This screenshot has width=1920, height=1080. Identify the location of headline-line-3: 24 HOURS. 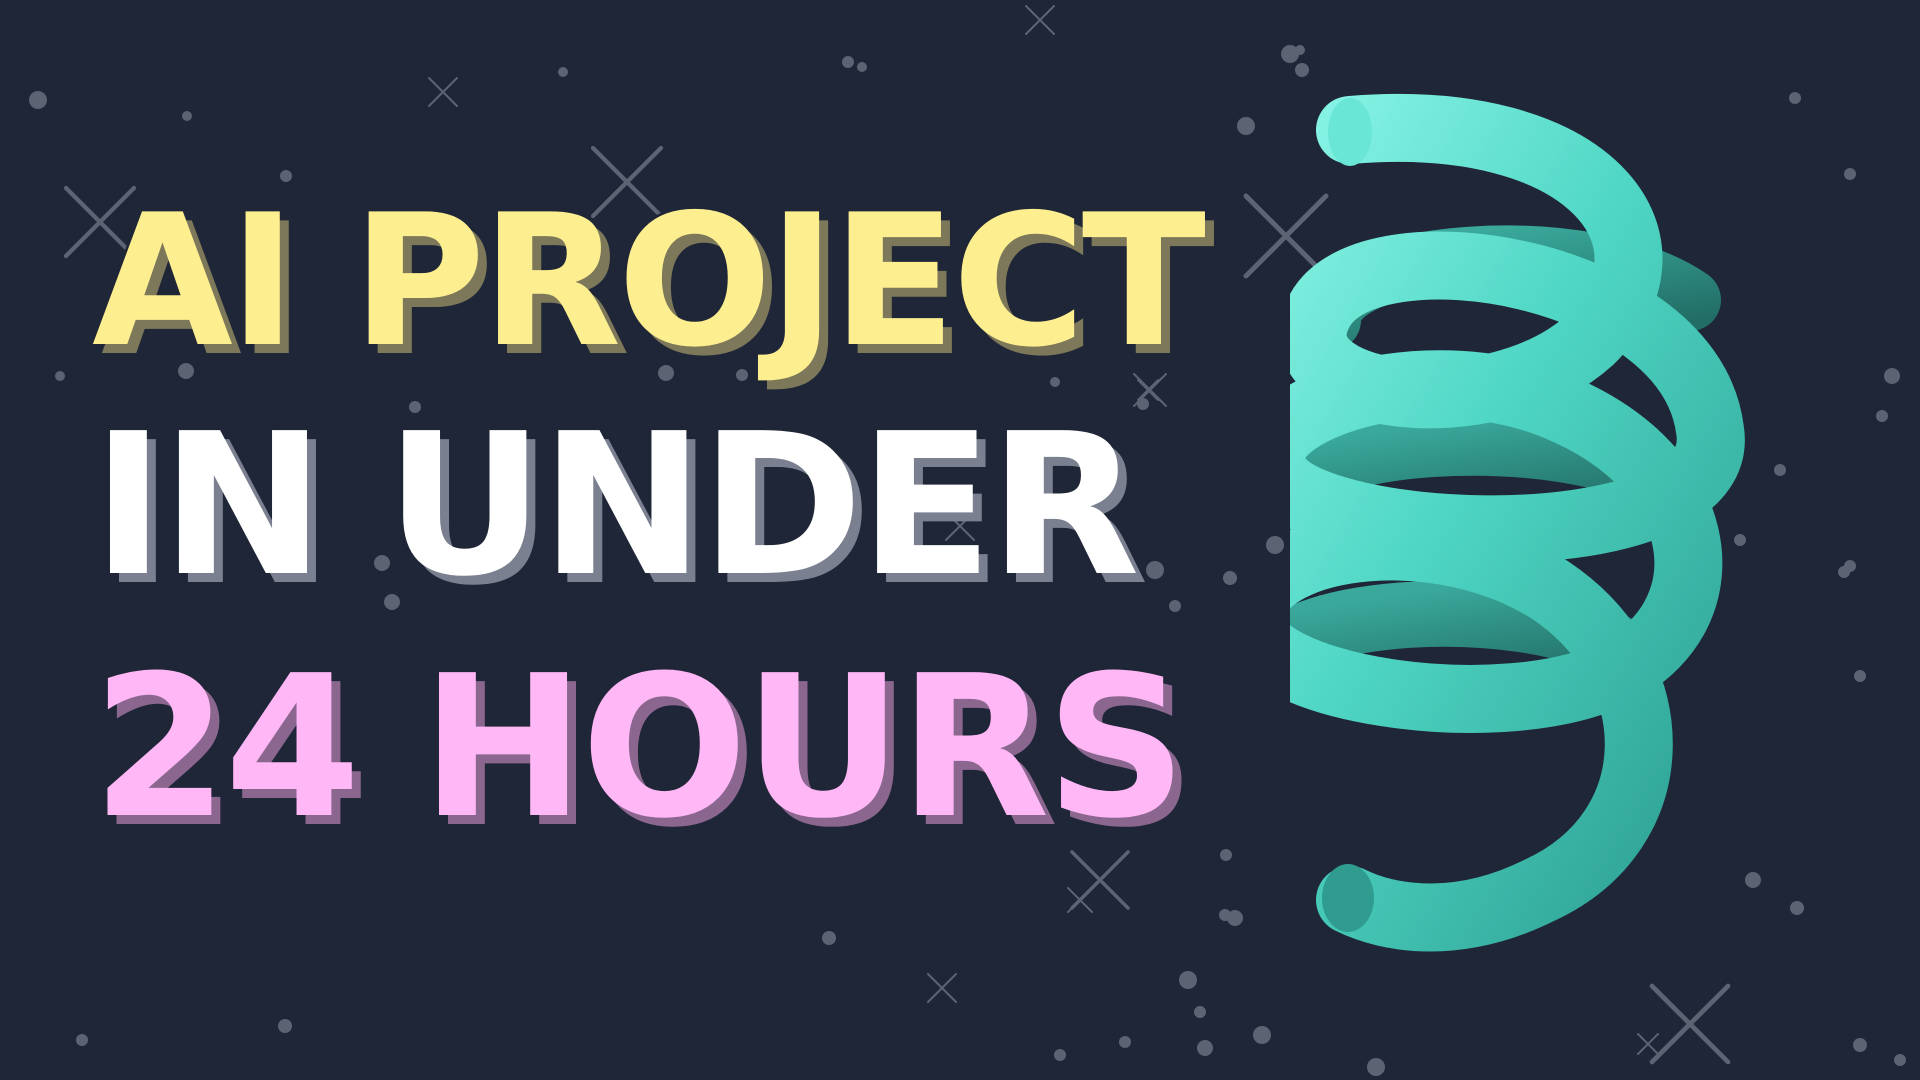
(640, 748).